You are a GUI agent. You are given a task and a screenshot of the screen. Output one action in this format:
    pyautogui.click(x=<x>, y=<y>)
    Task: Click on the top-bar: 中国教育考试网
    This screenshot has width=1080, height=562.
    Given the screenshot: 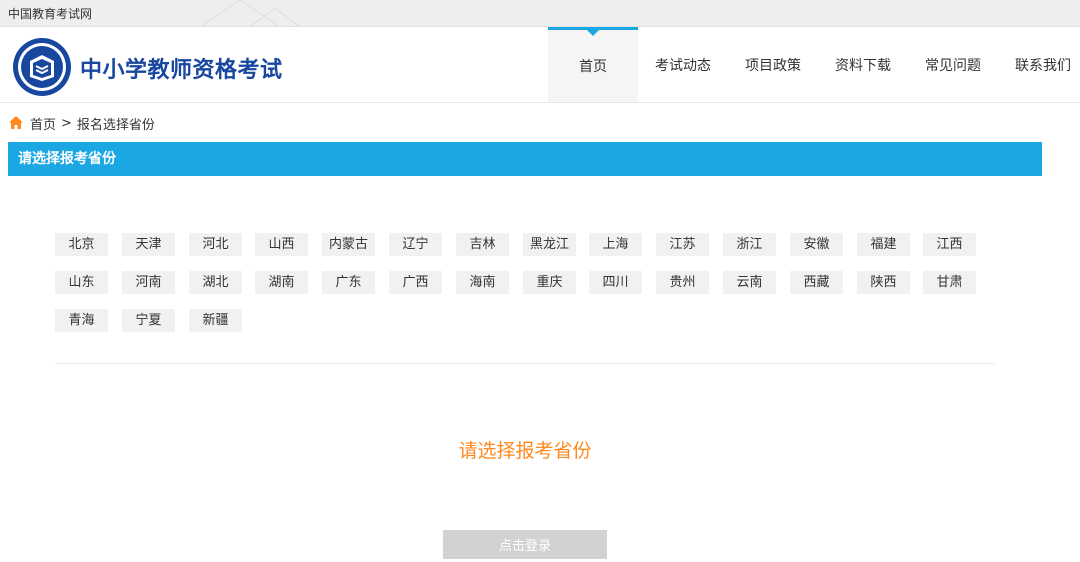 What is the action you would take?
    pyautogui.click(x=540, y=13)
    